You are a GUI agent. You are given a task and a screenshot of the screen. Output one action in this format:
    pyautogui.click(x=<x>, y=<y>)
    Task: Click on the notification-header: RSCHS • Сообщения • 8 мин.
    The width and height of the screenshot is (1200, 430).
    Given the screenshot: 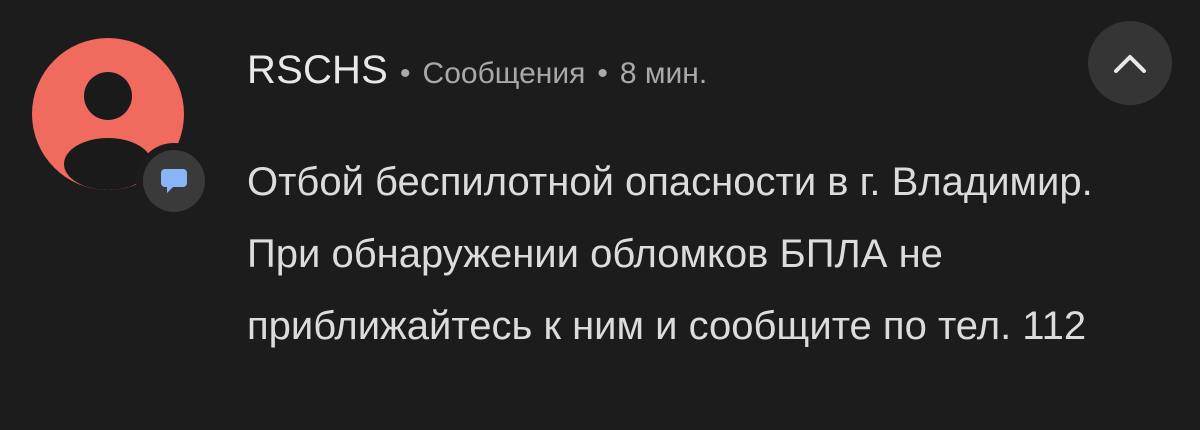 What is the action you would take?
    pyautogui.click(x=477, y=73)
    